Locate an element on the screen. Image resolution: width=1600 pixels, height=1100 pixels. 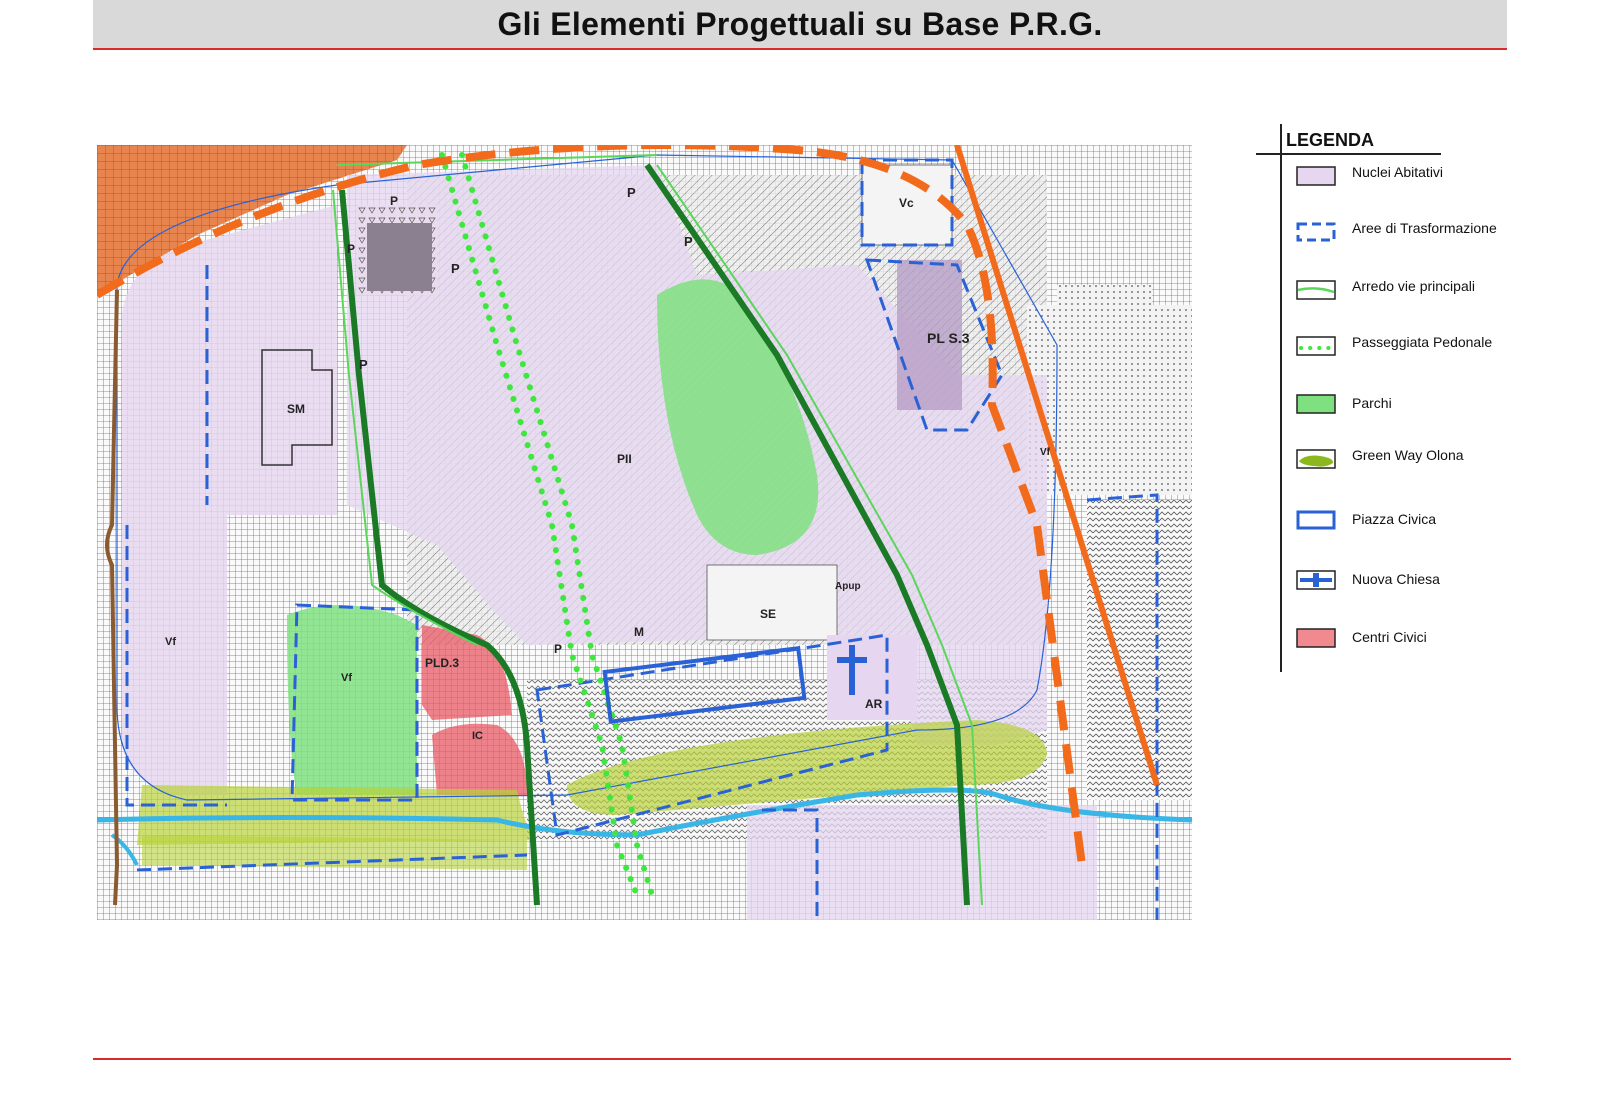
legend-item-centri-civici: Centri Civici is located at coordinates (1396, 648).